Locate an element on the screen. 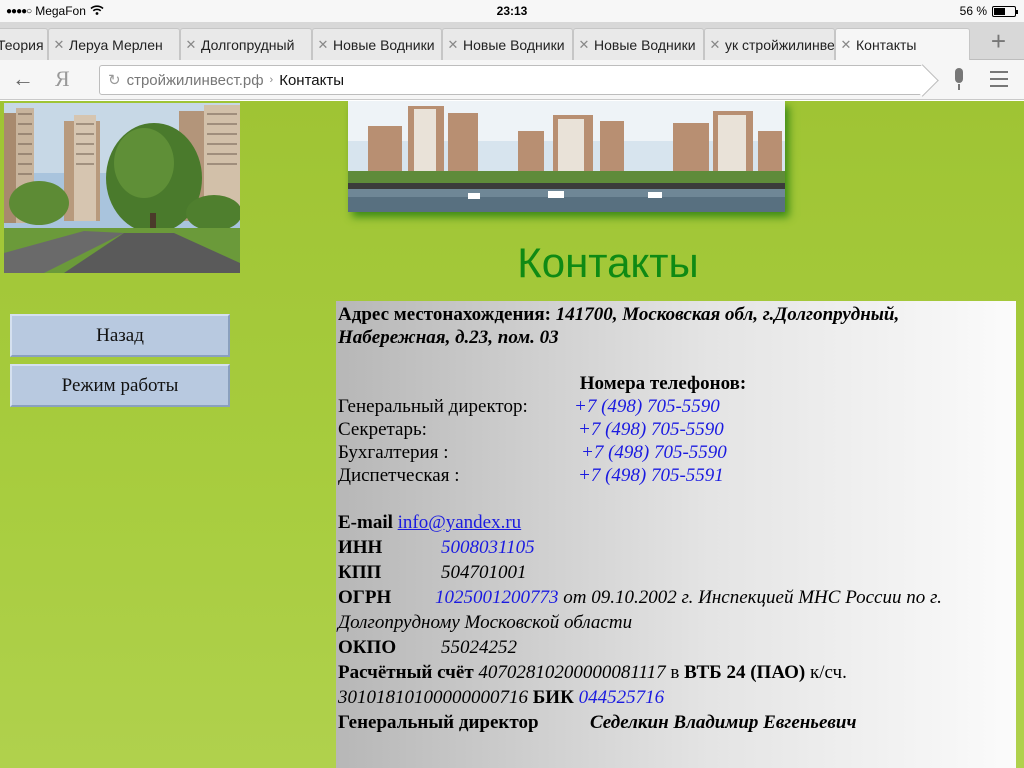 Image resolution: width=1024 pixels, height=768 pixels. back-arrow-icon: ← is located at coordinates (23, 79).